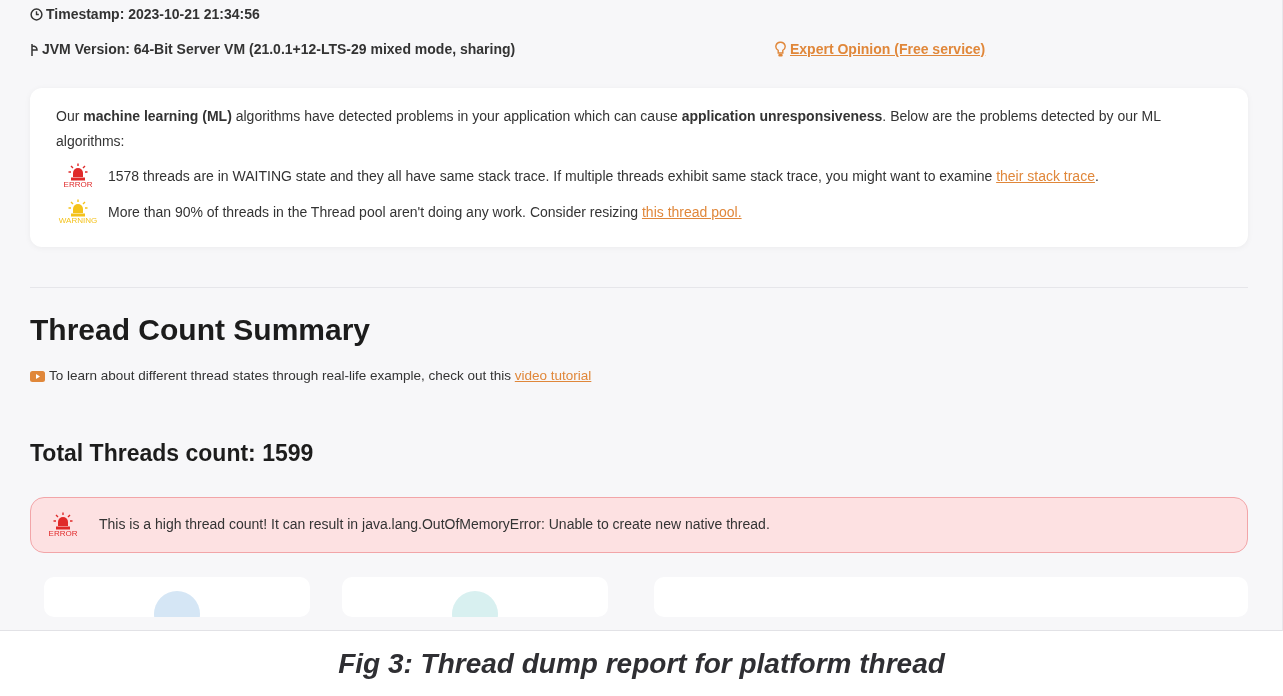 The width and height of the screenshot is (1283, 696). Describe the element at coordinates (642, 664) in the screenshot. I see `figure-caption: Fig 3: Thread dump report for platform thread` at that location.